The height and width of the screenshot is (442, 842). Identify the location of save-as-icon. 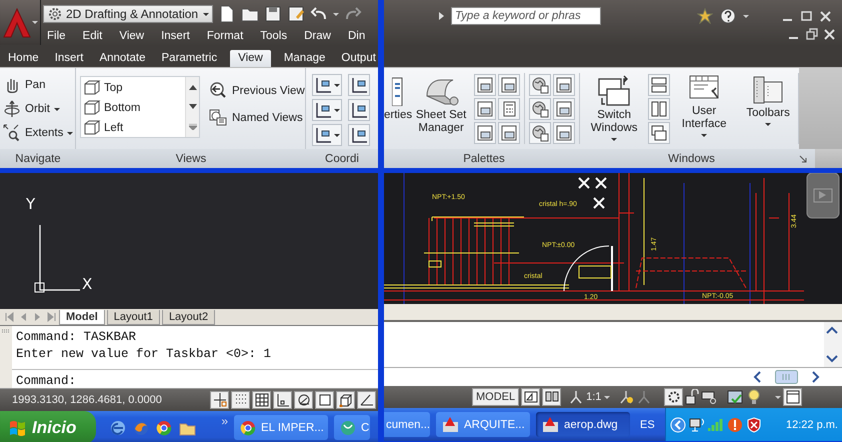
(296, 14).